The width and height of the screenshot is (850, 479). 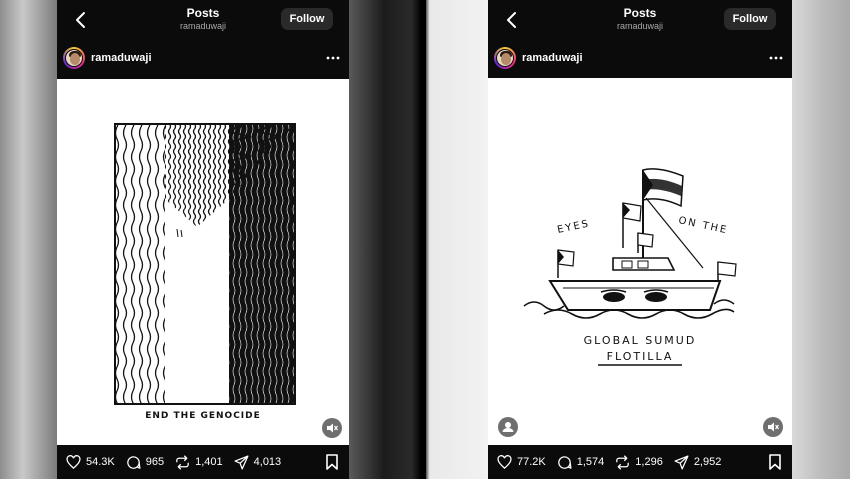 I want to click on like-action: 54.3K, so click(x=90, y=462).